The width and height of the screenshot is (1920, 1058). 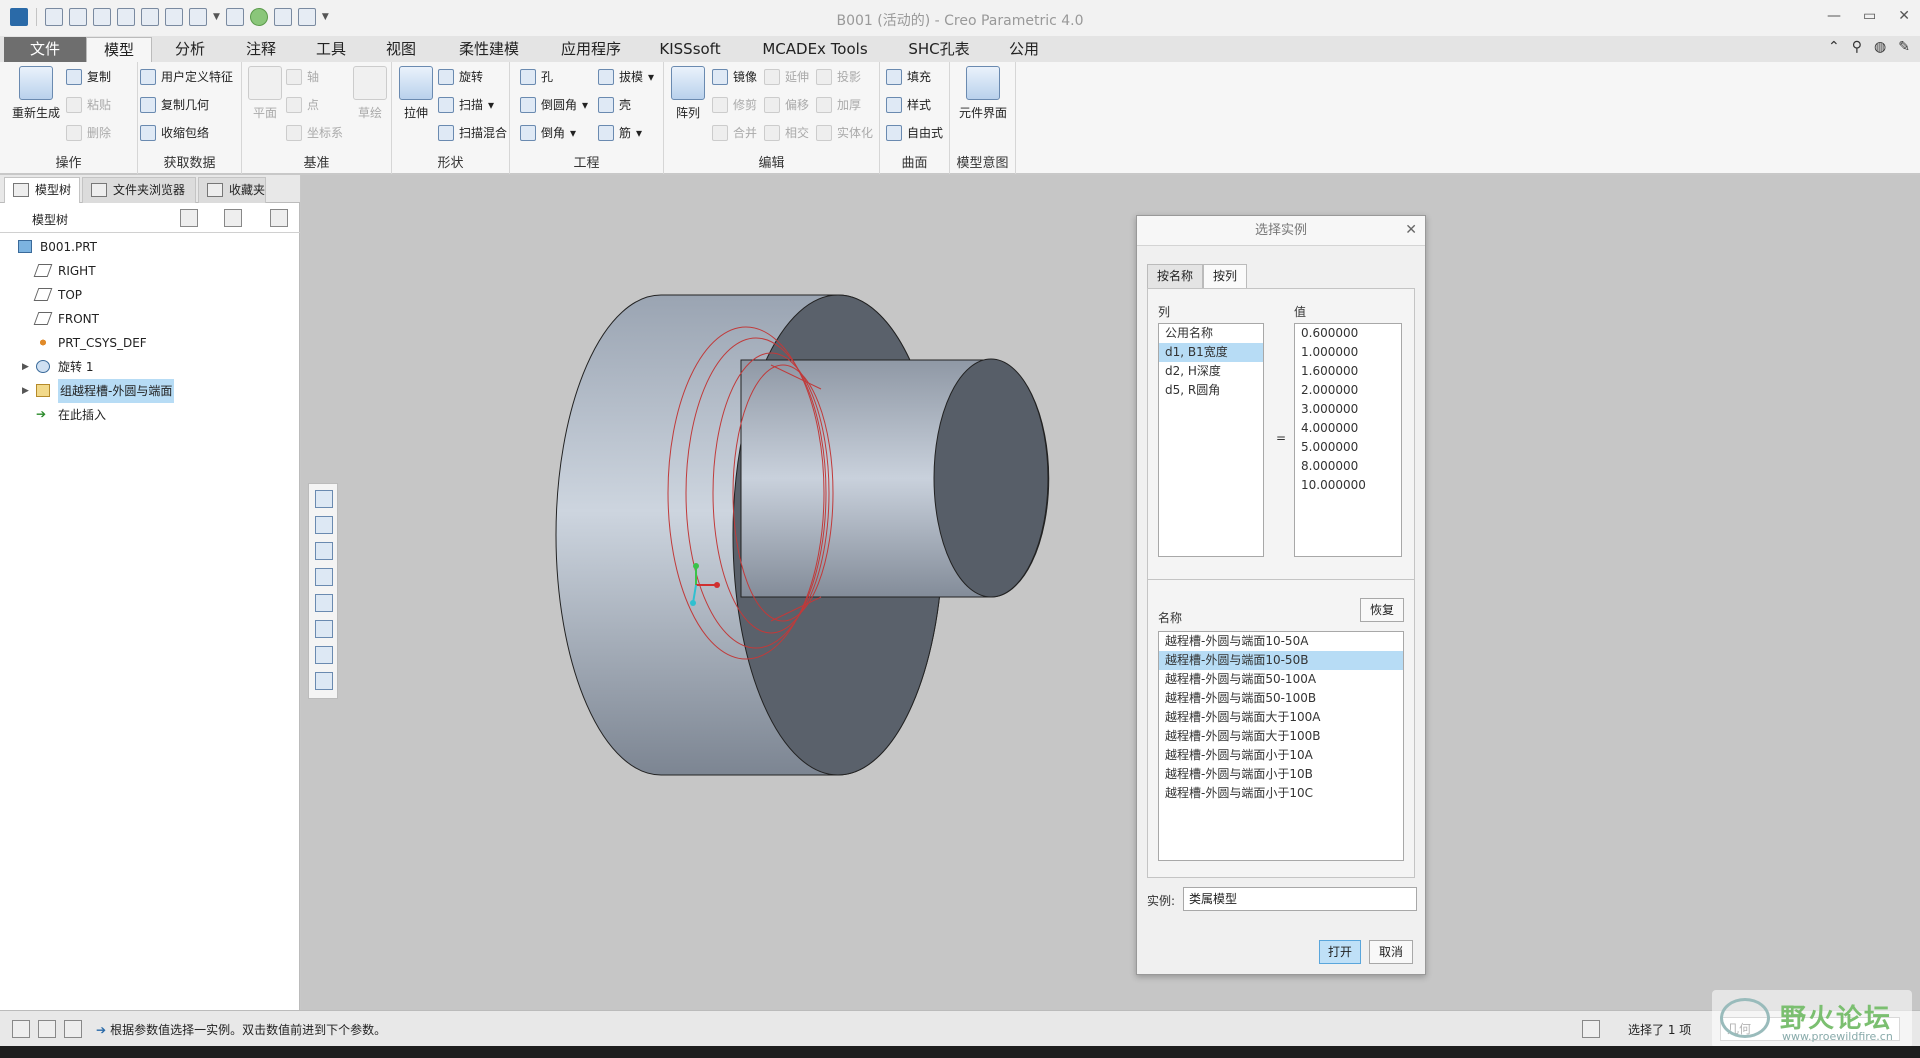 What do you see at coordinates (324, 629) in the screenshot?
I see `datum-display-icon` at bounding box center [324, 629].